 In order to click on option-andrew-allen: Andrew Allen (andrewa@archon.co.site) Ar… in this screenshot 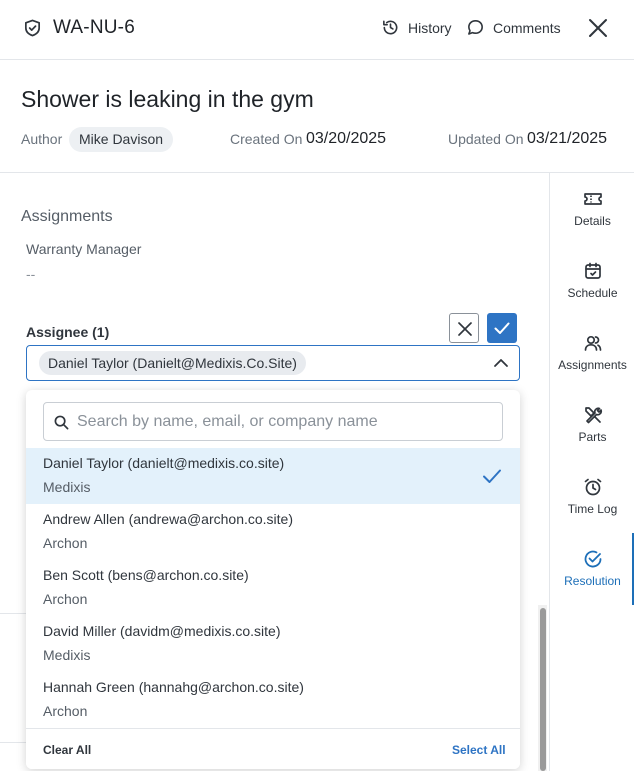, I will do `click(273, 532)`.